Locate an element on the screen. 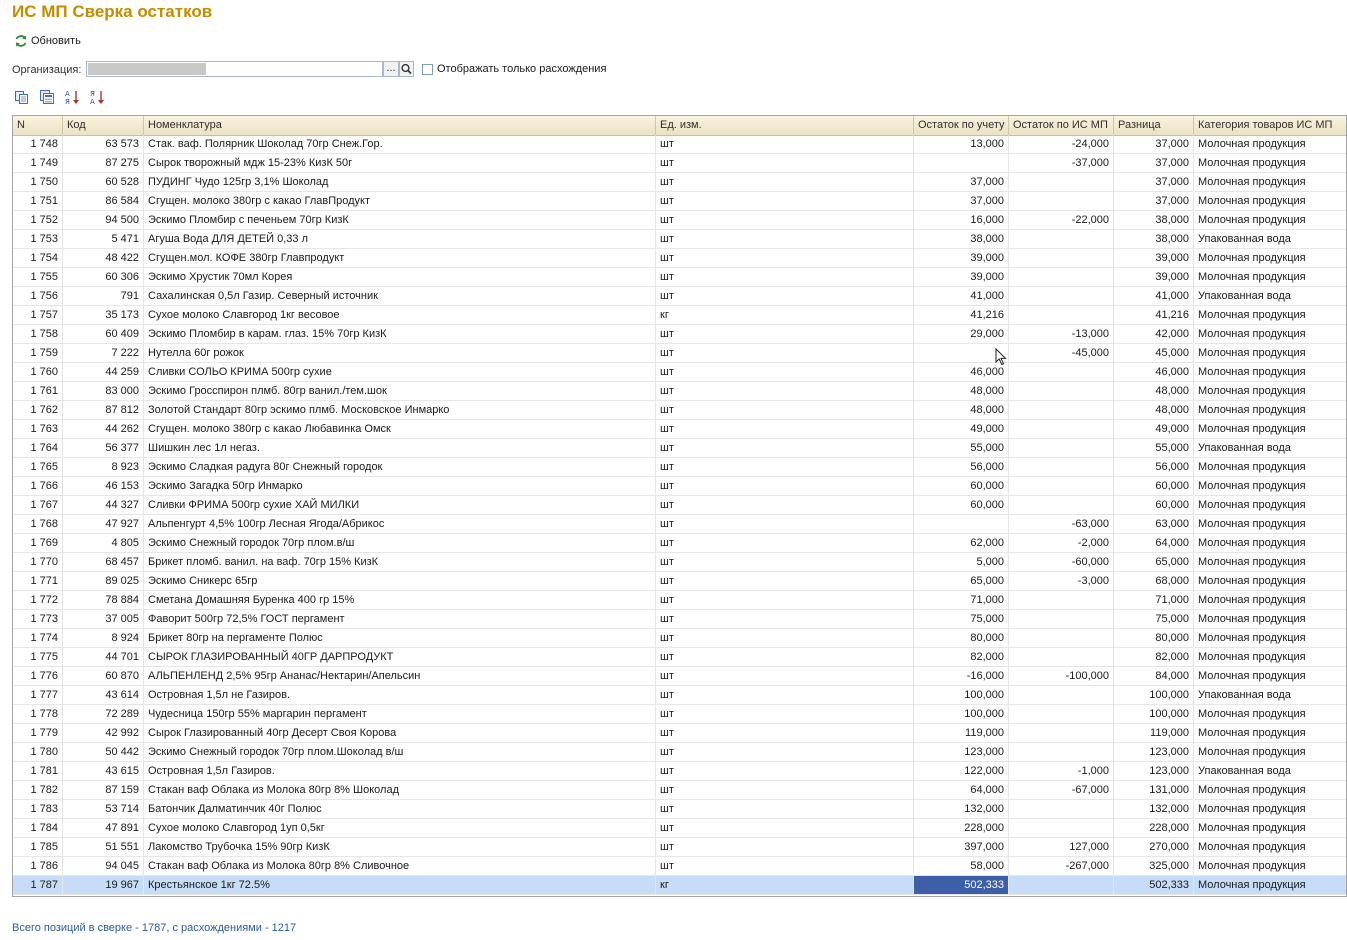  cell-stock-ismp: -13,000 is located at coordinates (1061, 334).